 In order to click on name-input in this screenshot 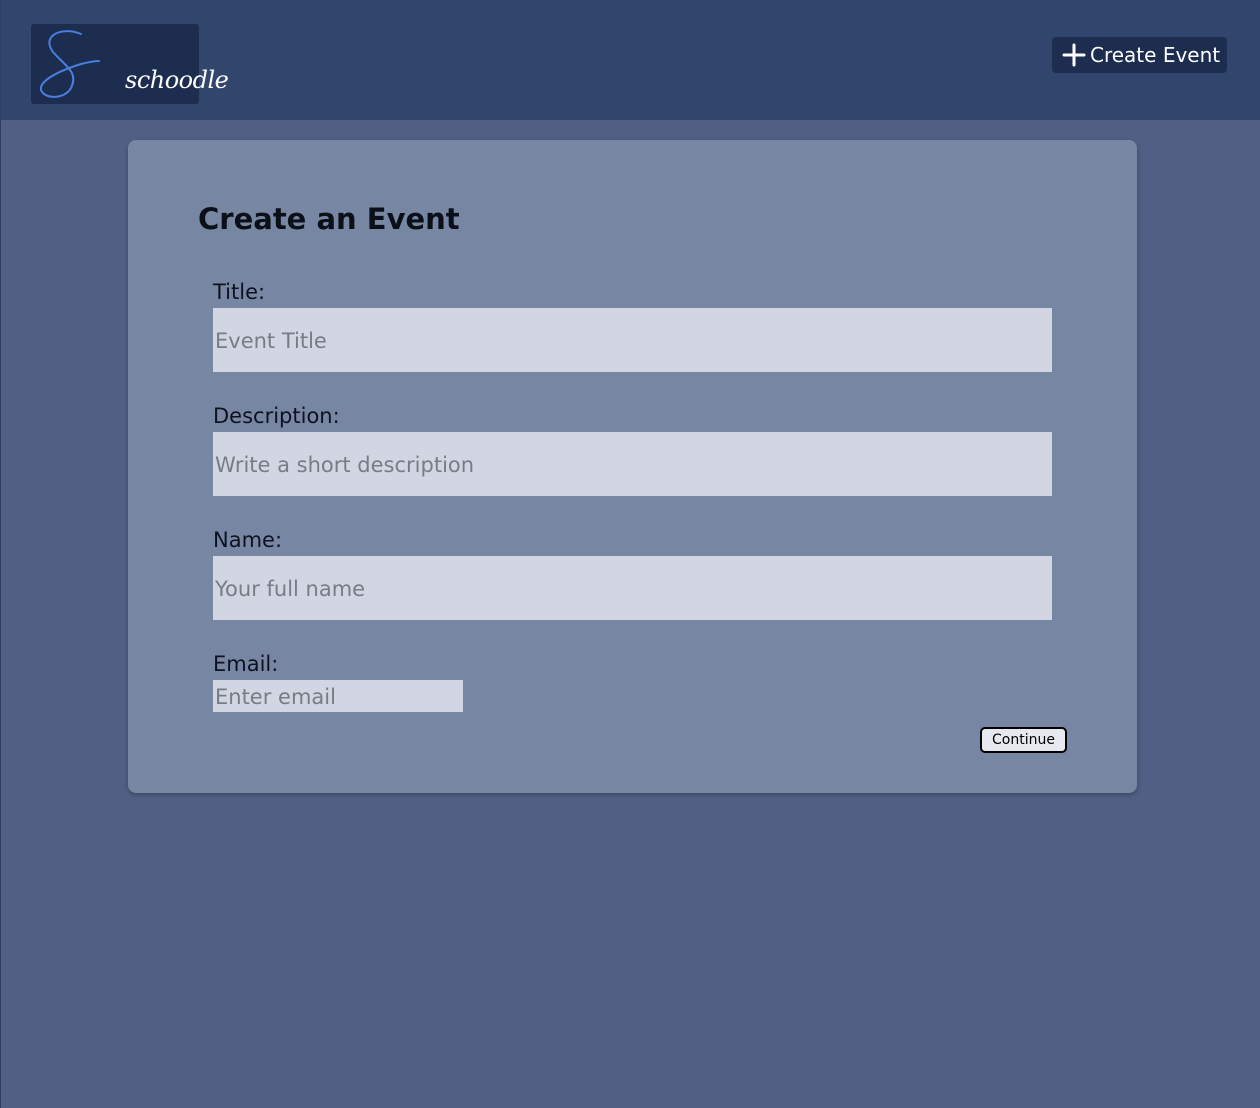, I will do `click(632, 588)`.